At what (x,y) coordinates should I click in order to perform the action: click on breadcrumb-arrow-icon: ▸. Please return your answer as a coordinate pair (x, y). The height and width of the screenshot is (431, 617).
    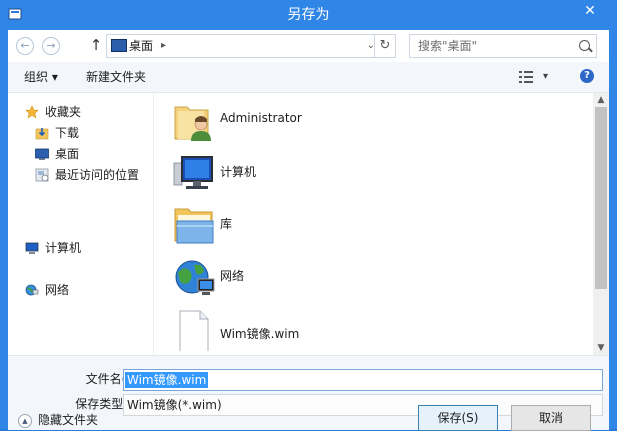
    Looking at the image, I should click on (163, 46).